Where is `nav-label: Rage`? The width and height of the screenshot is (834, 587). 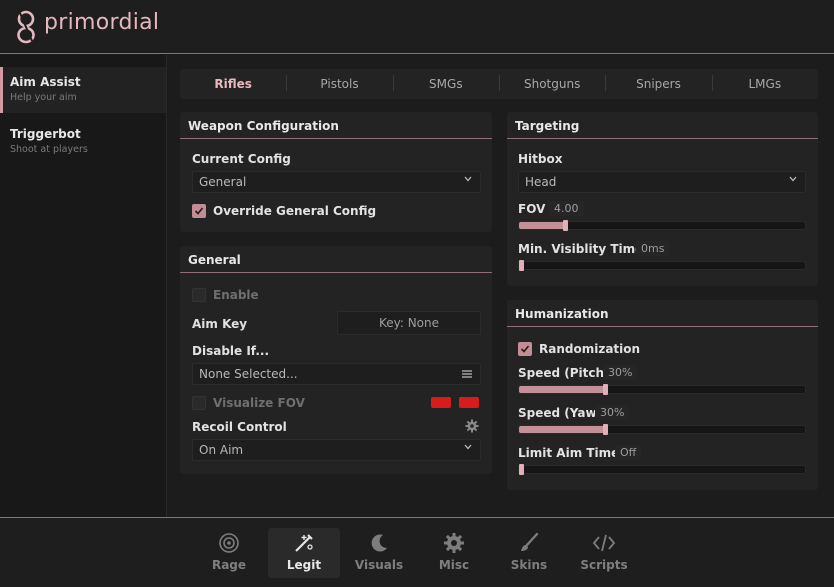 nav-label: Rage is located at coordinates (229, 565).